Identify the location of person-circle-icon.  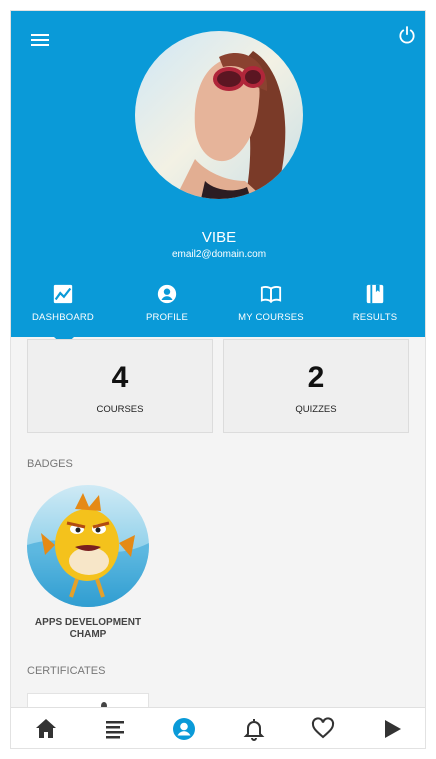
(167, 294).